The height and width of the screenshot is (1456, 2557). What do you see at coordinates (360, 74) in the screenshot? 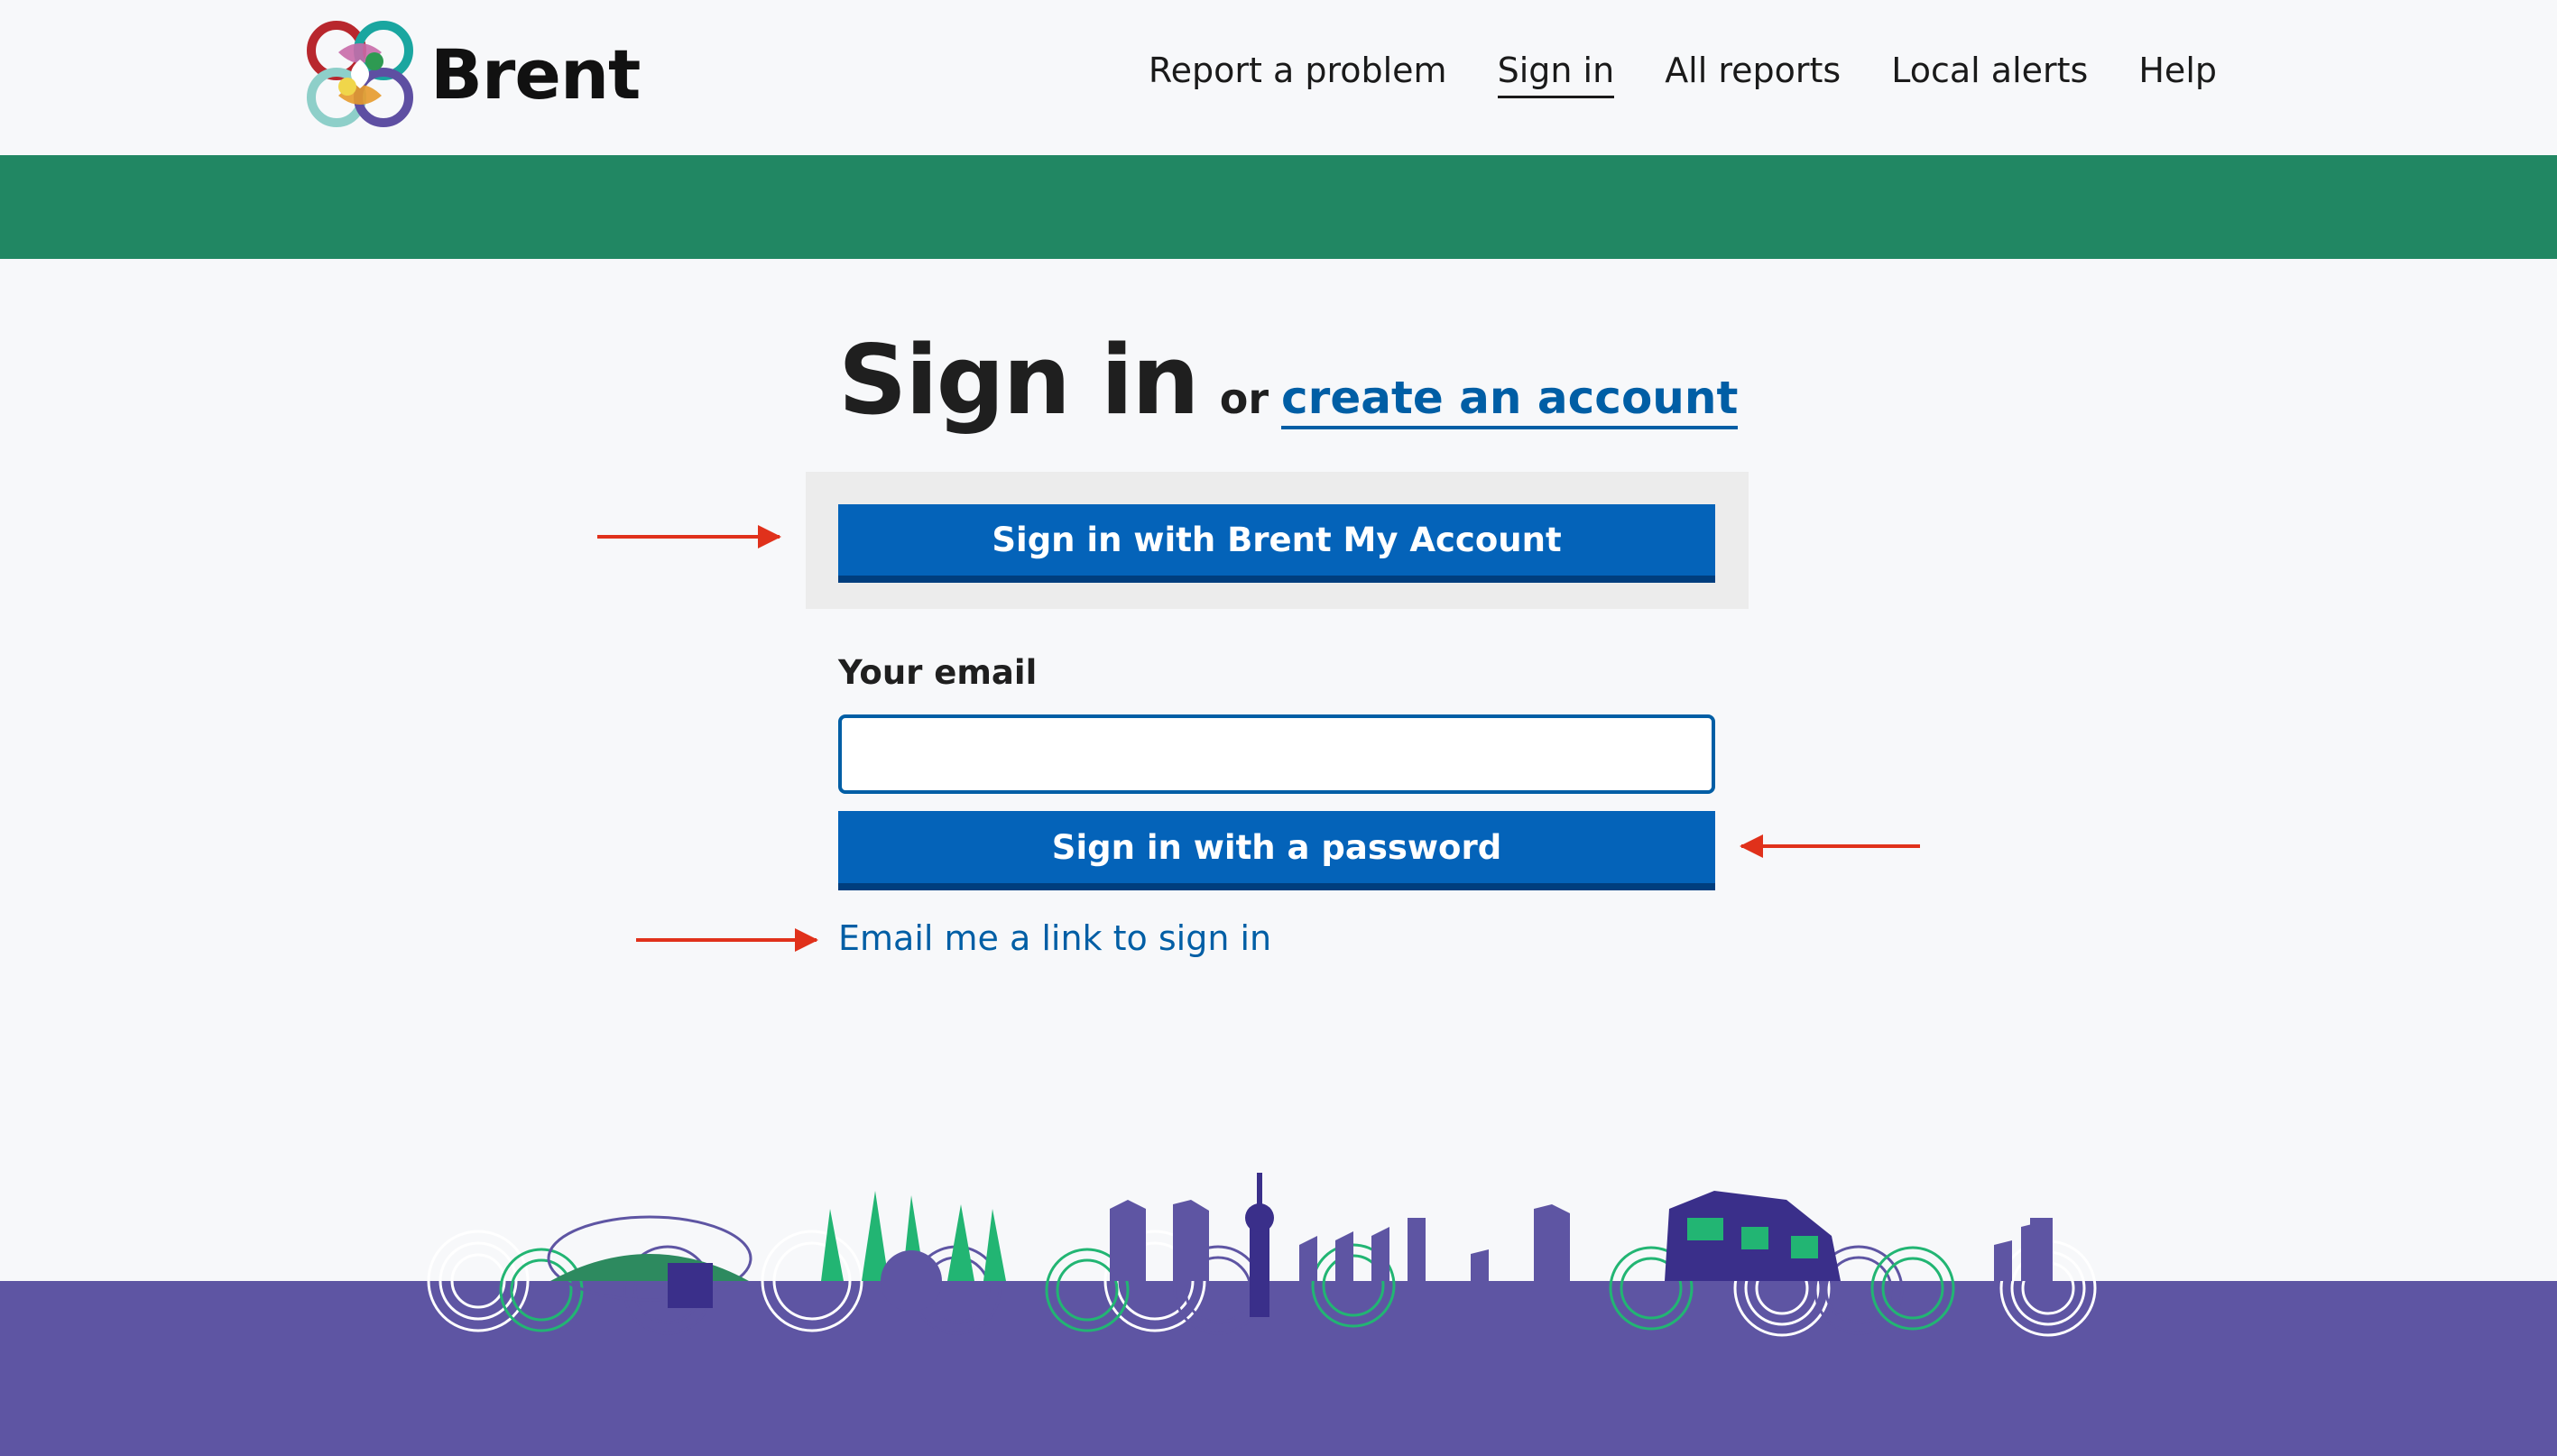
I see `brent-logo-icon` at bounding box center [360, 74].